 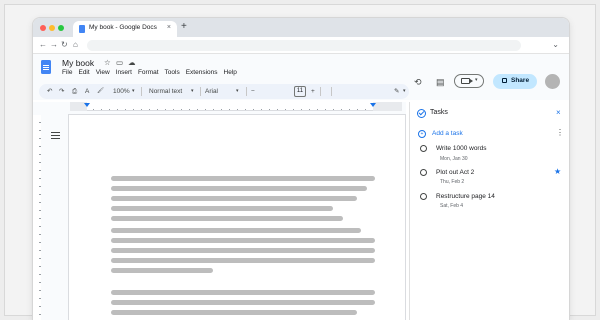 I want to click on task-date: Mon, Jan 30, so click(x=454, y=159).